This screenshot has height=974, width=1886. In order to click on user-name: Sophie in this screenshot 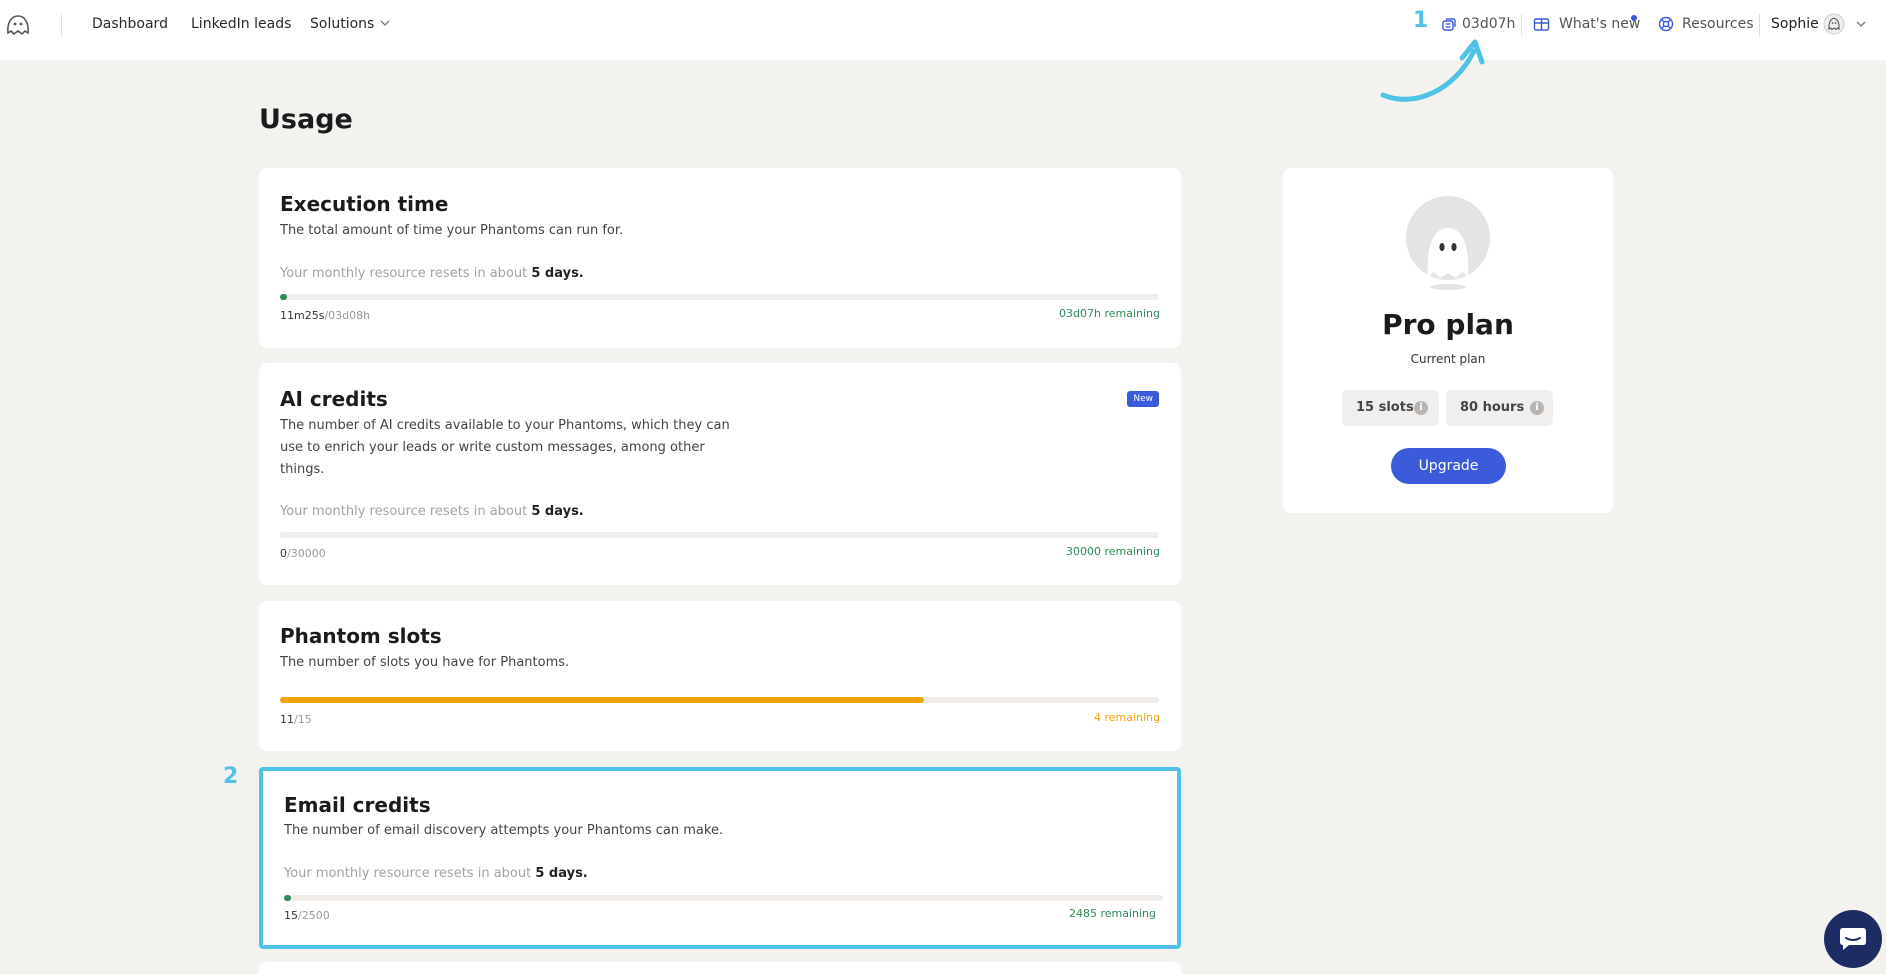, I will do `click(1795, 24)`.